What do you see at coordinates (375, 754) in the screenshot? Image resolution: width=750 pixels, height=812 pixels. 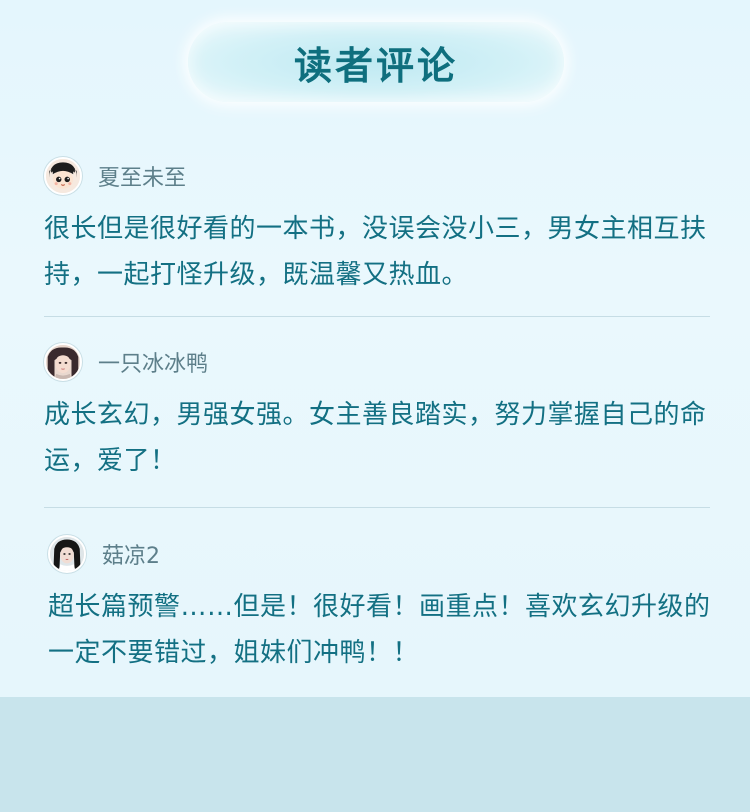 I see `page-footer-area` at bounding box center [375, 754].